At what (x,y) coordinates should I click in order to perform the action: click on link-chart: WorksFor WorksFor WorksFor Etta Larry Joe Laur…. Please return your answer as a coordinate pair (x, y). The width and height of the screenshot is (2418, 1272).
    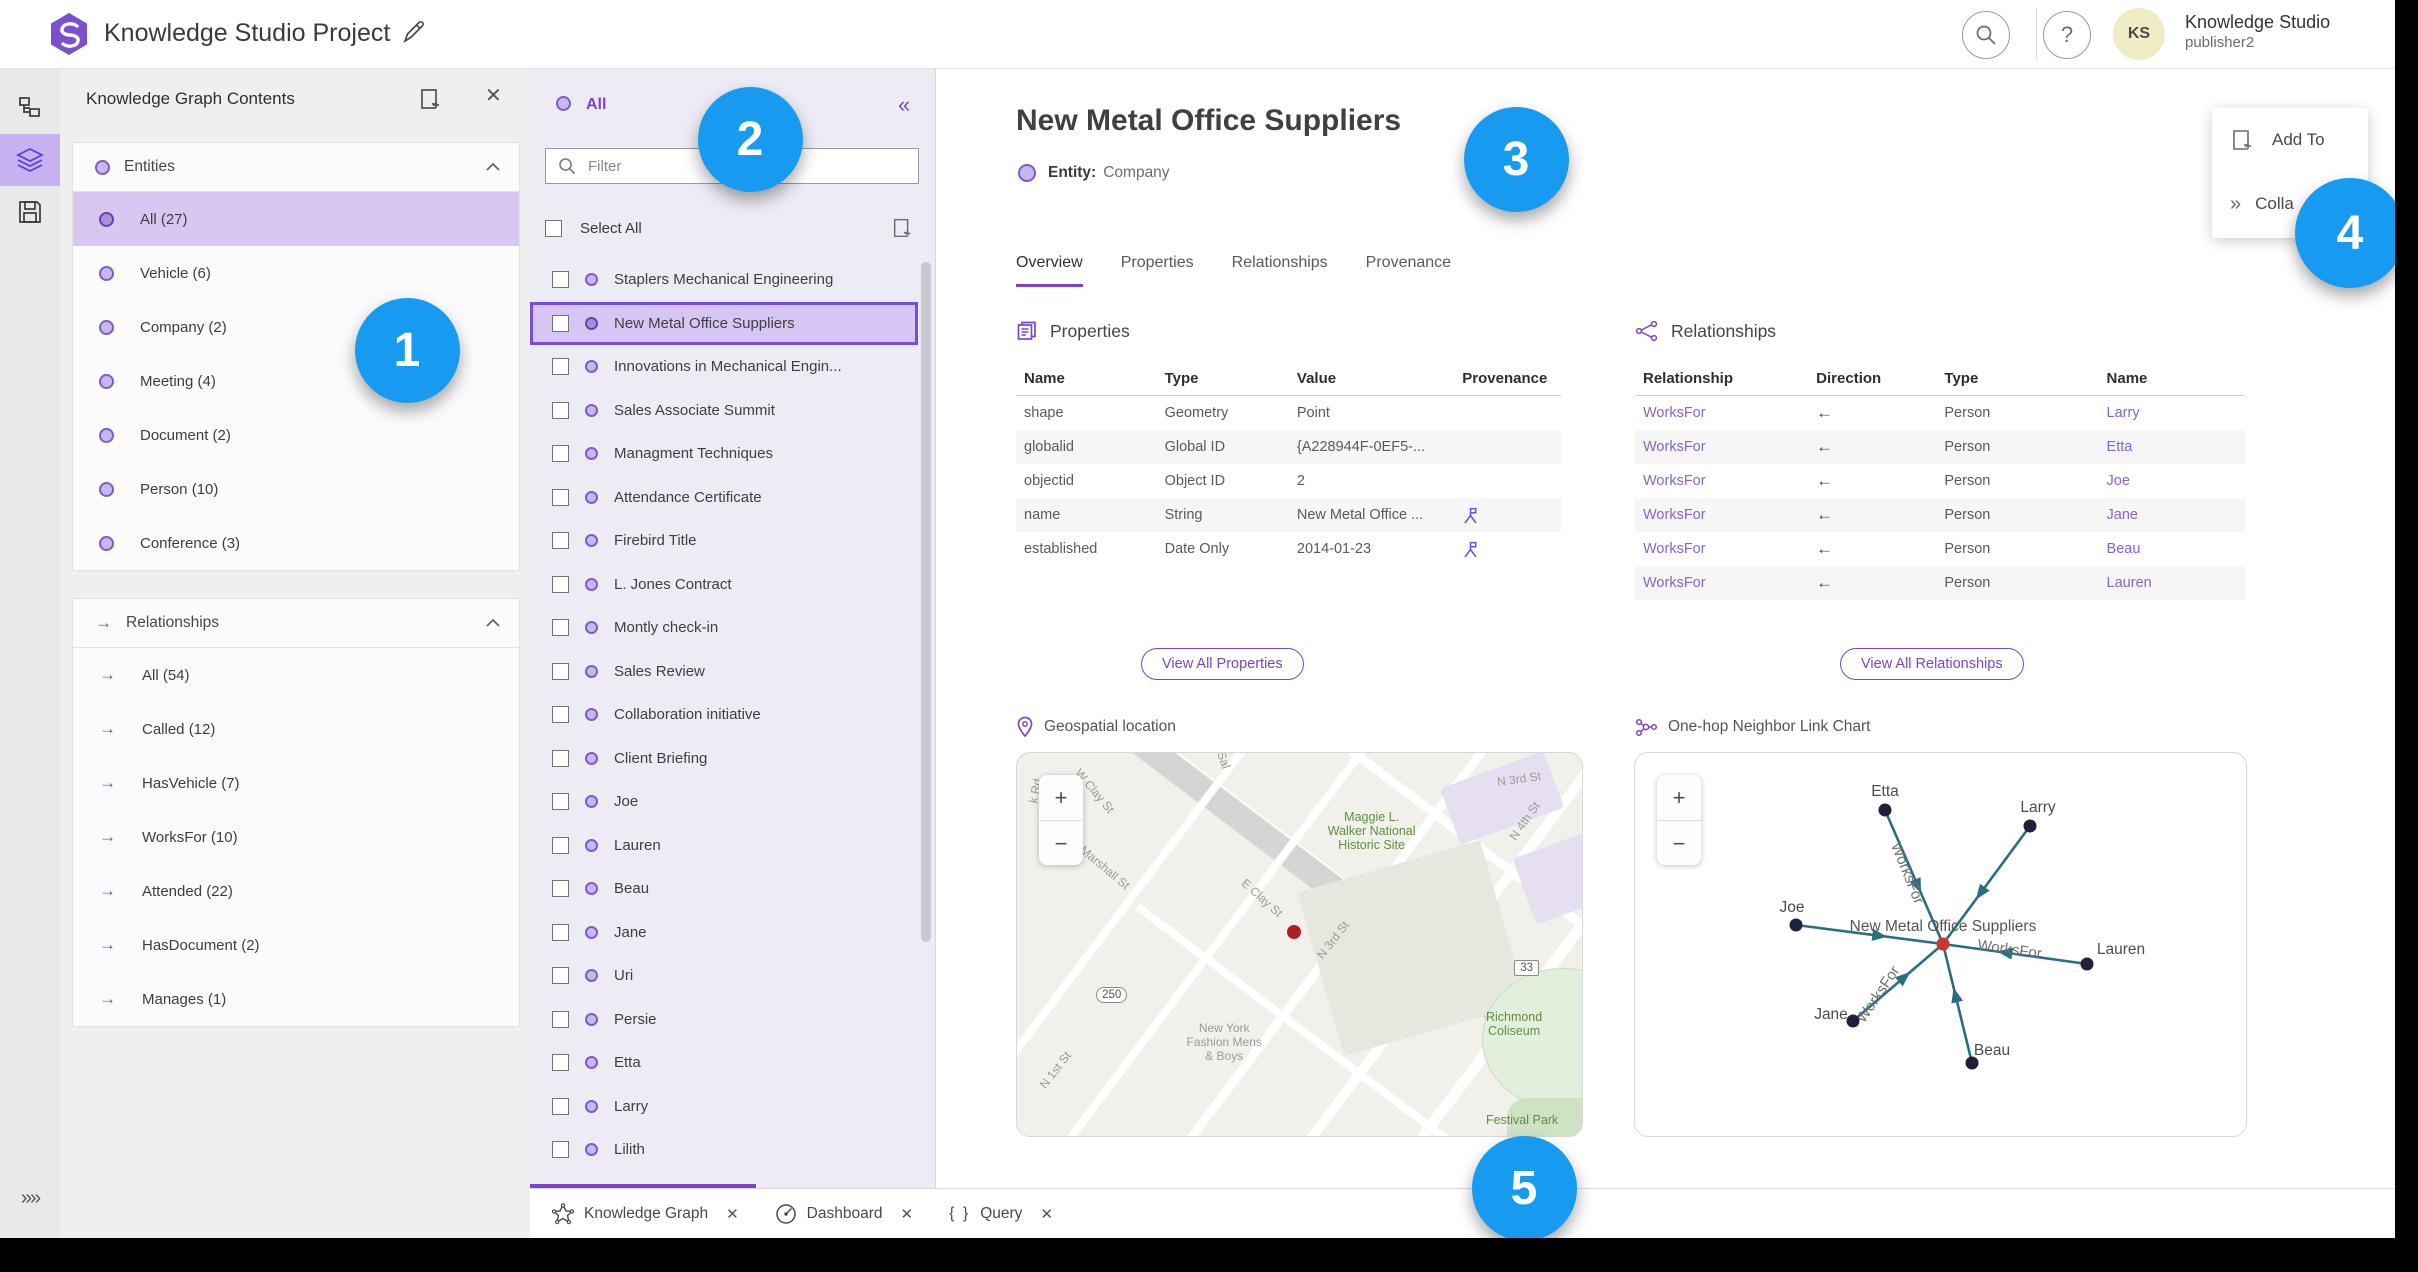
    Looking at the image, I should click on (1940, 944).